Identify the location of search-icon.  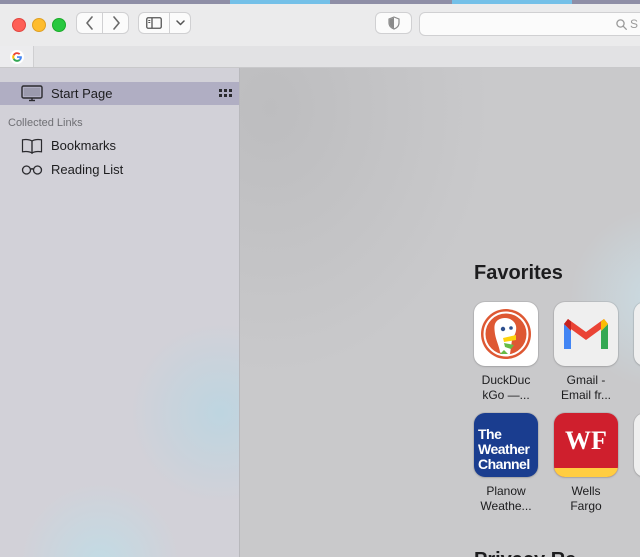
(621, 24).